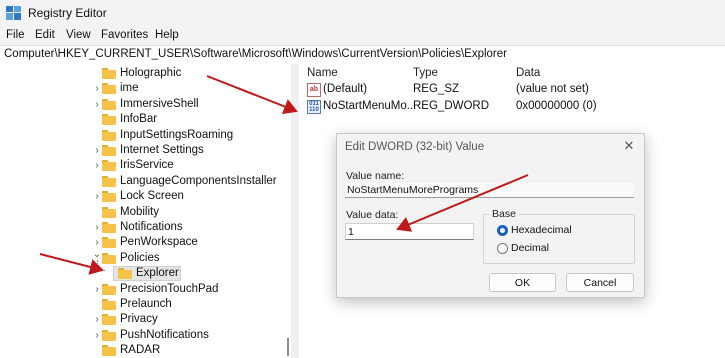  Describe the element at coordinates (600, 282) in the screenshot. I see `cancel-button: Cancel` at that location.